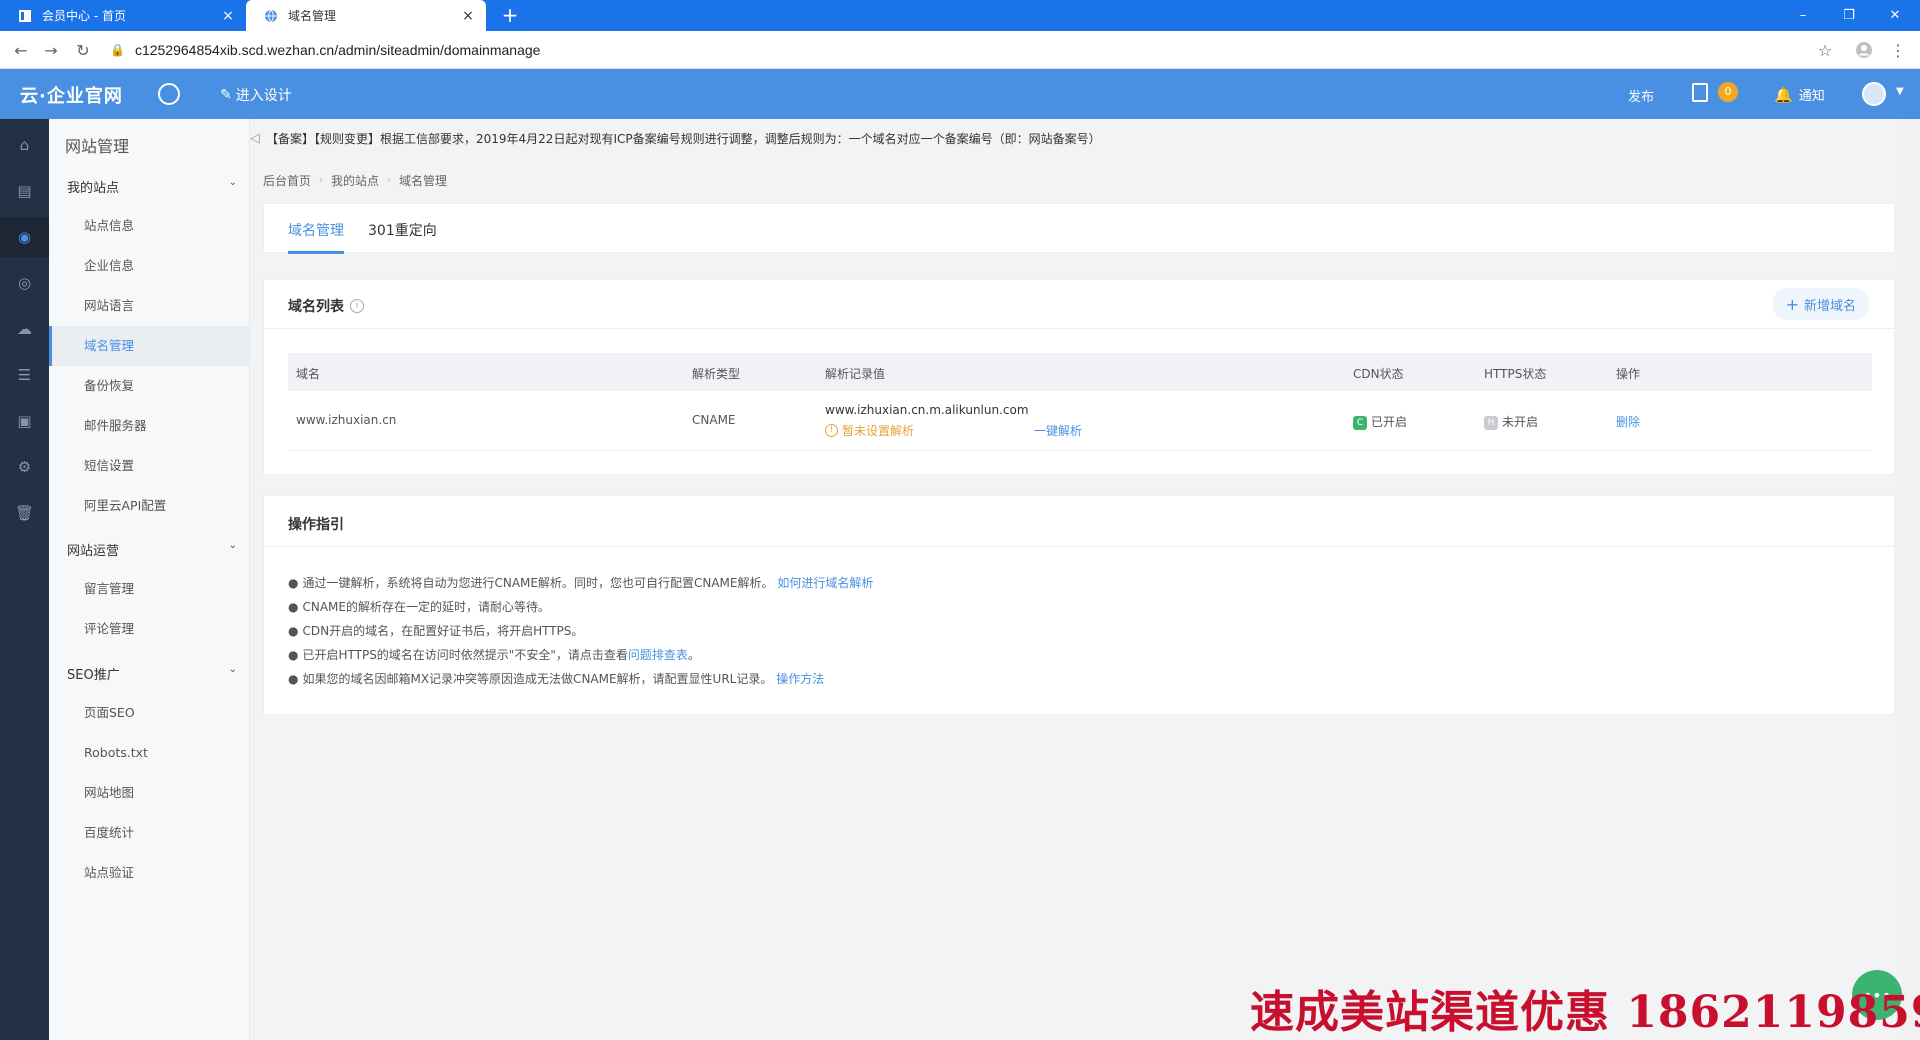 The image size is (1920, 1040). What do you see at coordinates (149, 589) in the screenshot?
I see `sidebar-item-messages: 留言管理` at bounding box center [149, 589].